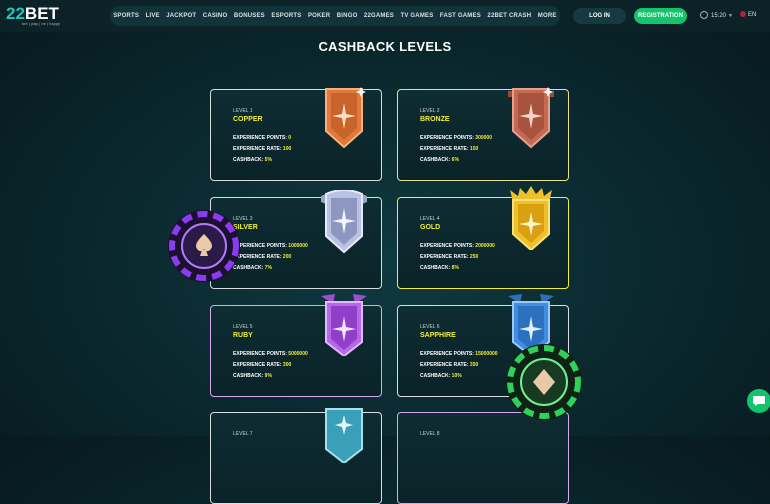 This screenshot has width=770, height=504. Describe the element at coordinates (438, 335) in the screenshot. I see `level-name: SAPPHIRE` at that location.